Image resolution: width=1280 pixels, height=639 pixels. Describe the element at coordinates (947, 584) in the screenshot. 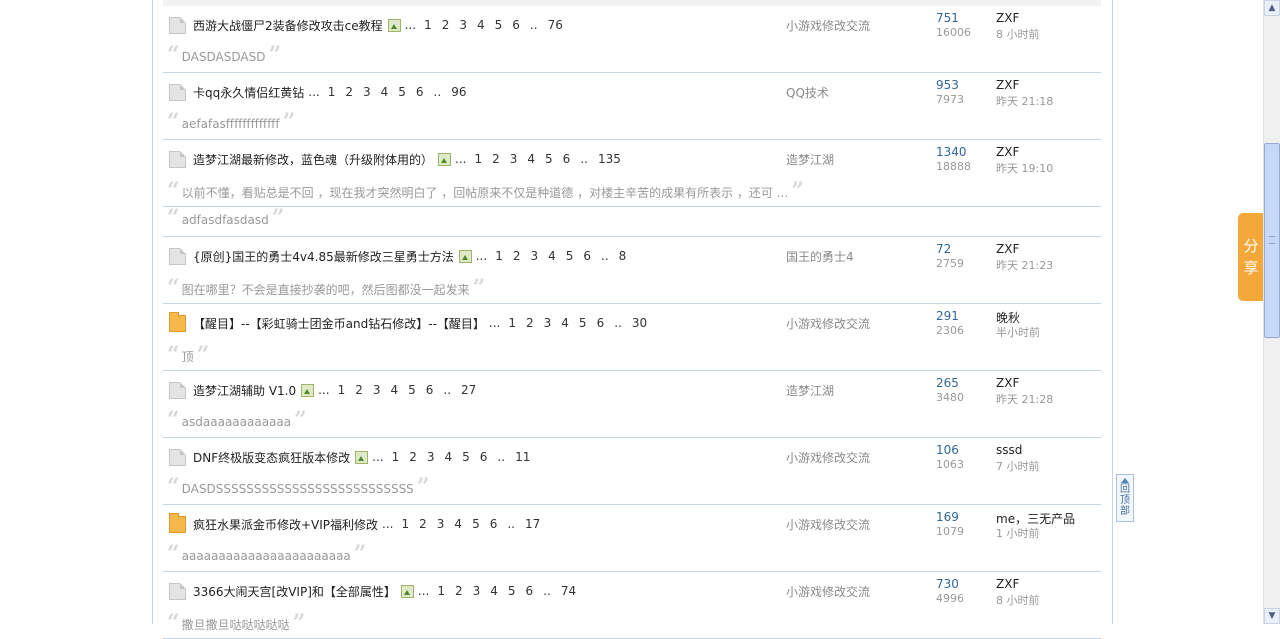

I see `reply-count: 730` at that location.